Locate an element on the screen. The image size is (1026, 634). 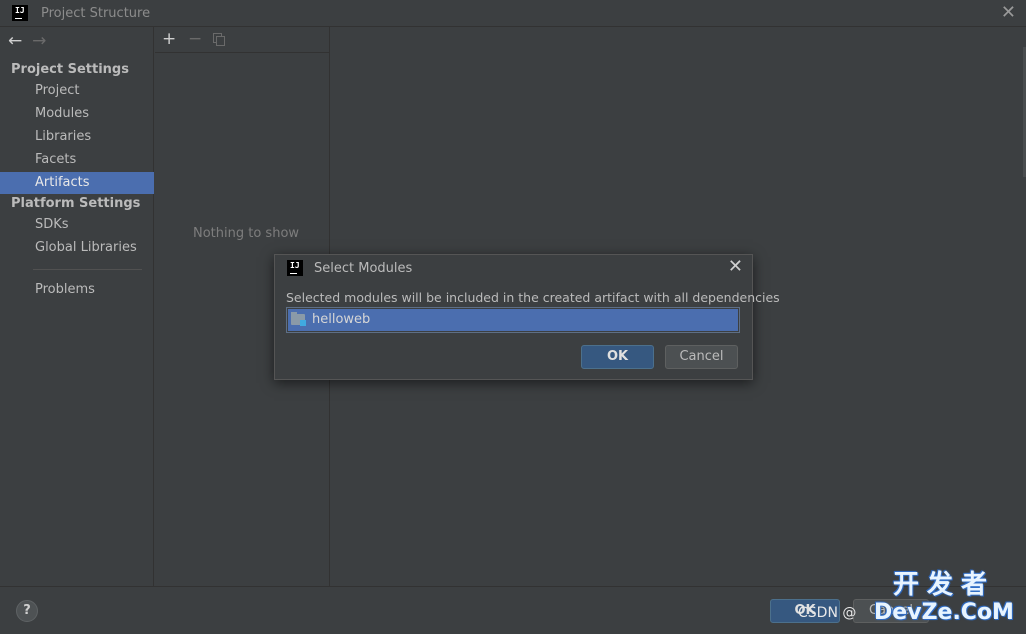
watermark-en-text: DevZe.CoM is located at coordinates (944, 612).